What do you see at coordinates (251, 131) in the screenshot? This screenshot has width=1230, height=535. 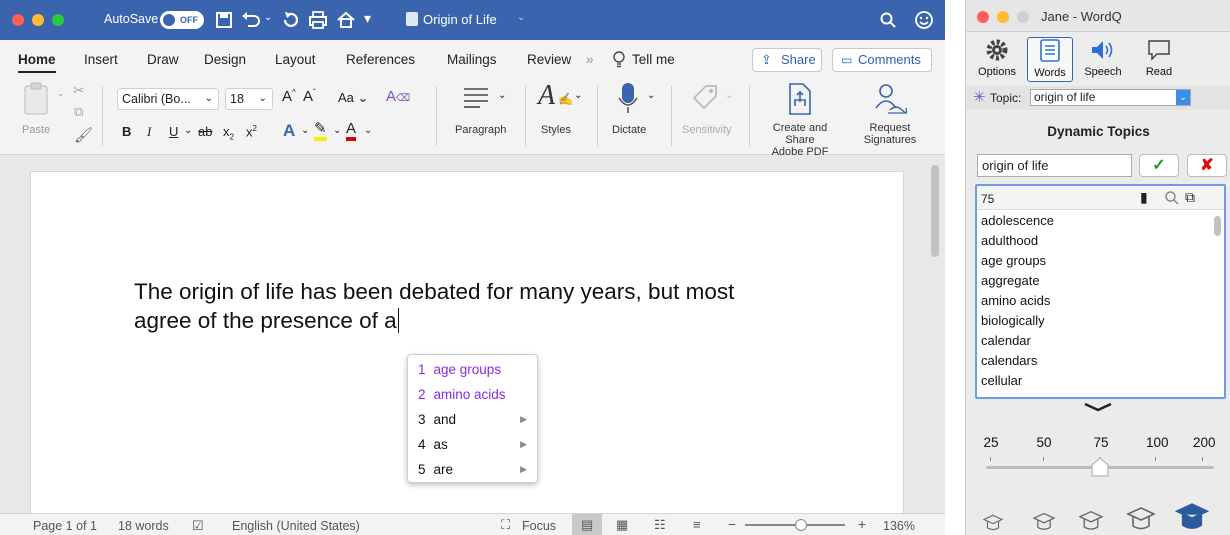 I see `superscript-icon: x2` at bounding box center [251, 131].